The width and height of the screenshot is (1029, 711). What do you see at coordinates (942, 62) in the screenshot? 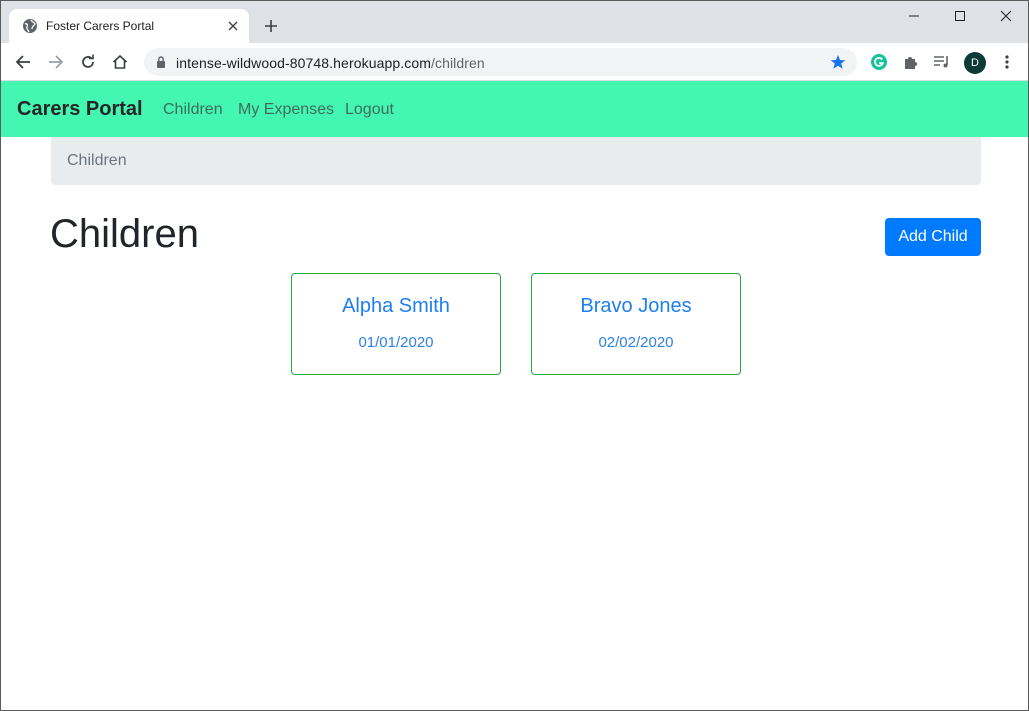
I see `media-queue-icon` at bounding box center [942, 62].